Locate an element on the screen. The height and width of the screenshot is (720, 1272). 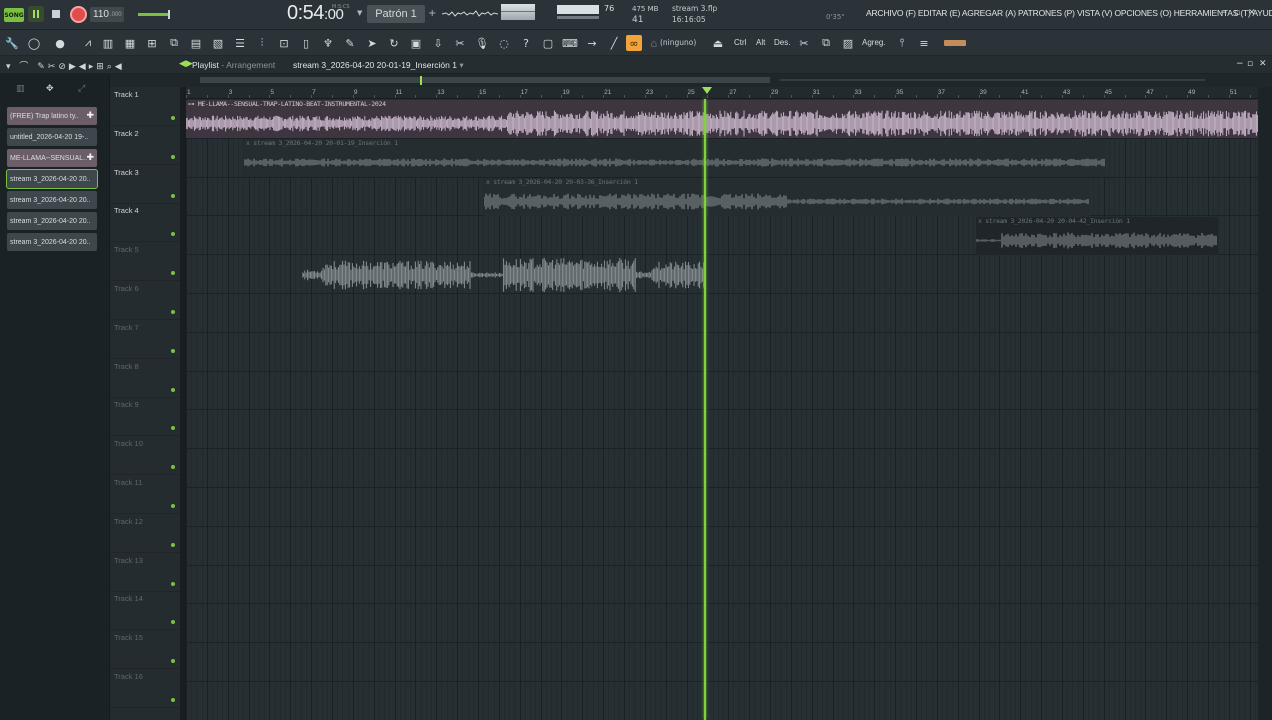
export-icon: ⇩ is located at coordinates (438, 43).